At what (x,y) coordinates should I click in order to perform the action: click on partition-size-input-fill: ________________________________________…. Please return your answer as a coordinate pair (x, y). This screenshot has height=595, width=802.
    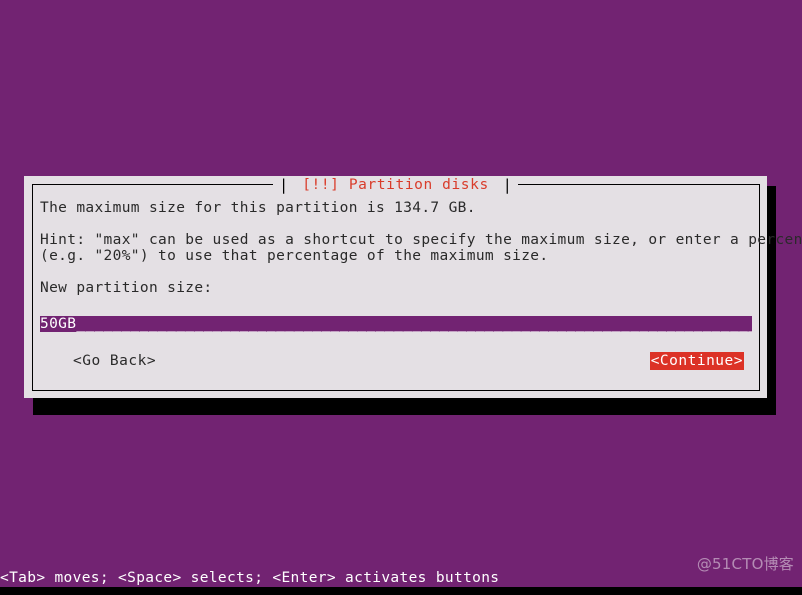
    Looking at the image, I should click on (414, 324).